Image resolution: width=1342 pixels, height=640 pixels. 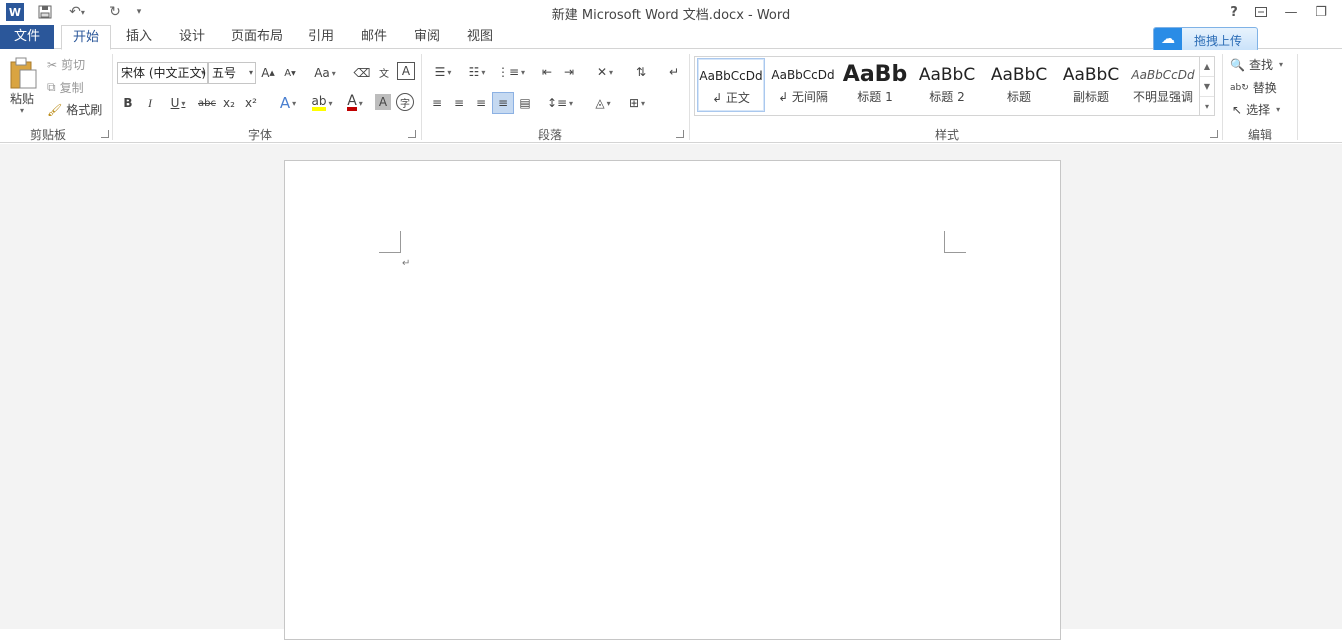 I want to click on ribbon-display-icon, so click(x=1261, y=12).